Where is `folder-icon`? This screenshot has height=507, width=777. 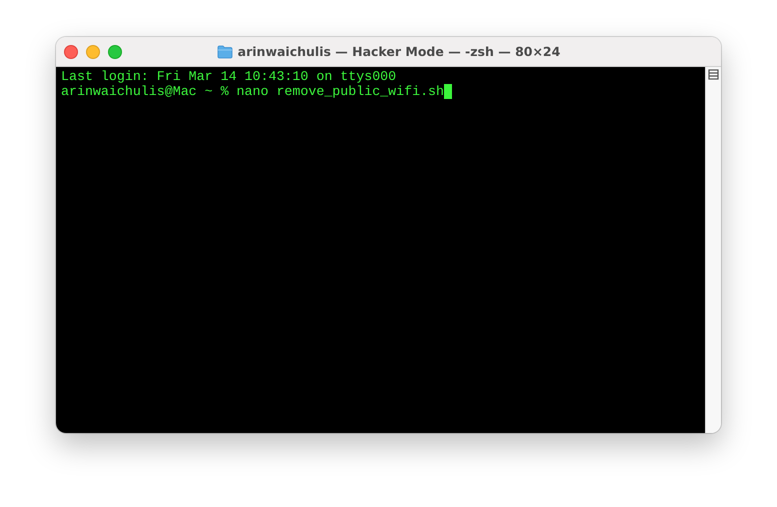 folder-icon is located at coordinates (224, 51).